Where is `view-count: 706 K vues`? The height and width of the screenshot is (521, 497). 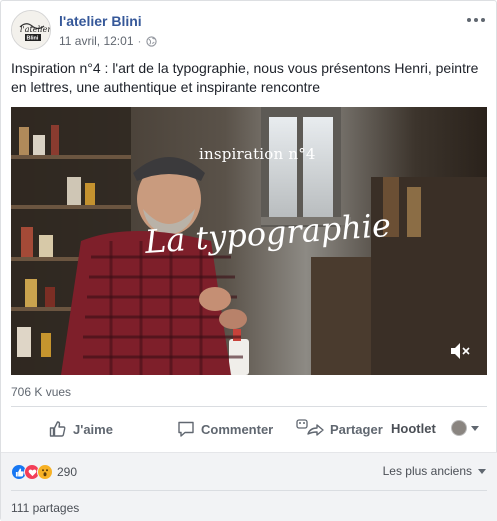 view-count: 706 K vues is located at coordinates (41, 392).